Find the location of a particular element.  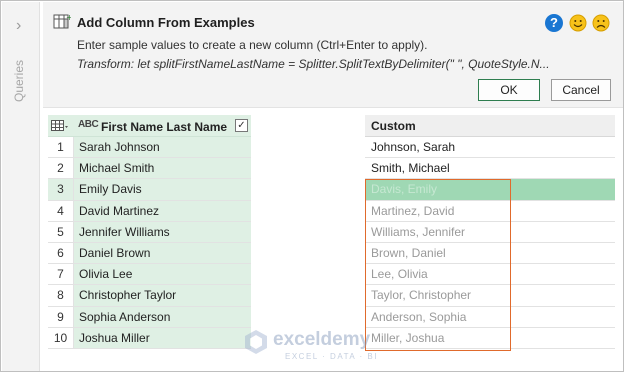

cancel-button: Cancel is located at coordinates (581, 90).